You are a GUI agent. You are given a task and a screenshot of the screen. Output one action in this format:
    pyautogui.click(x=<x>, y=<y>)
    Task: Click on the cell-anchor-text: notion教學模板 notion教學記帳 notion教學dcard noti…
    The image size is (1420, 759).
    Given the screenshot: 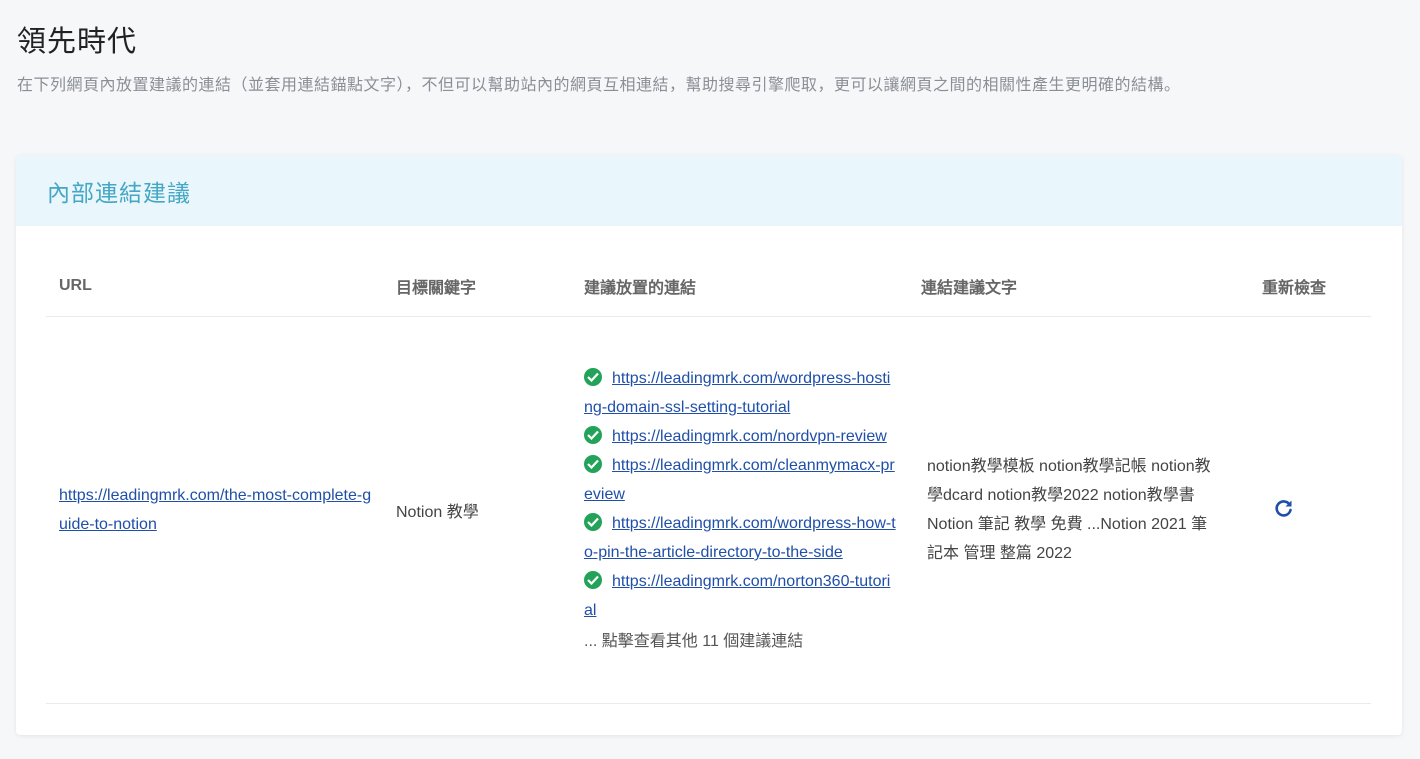 What is the action you would take?
    pyautogui.click(x=1079, y=510)
    